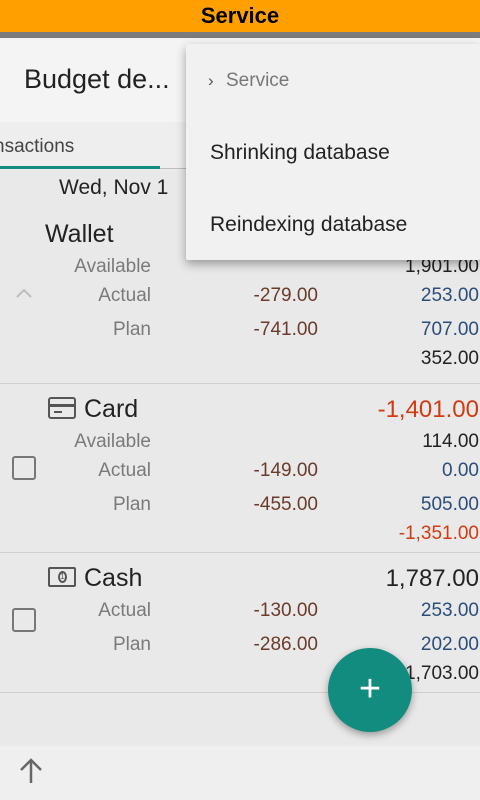  I want to click on cash-plan-right: 202.00, so click(449, 644).